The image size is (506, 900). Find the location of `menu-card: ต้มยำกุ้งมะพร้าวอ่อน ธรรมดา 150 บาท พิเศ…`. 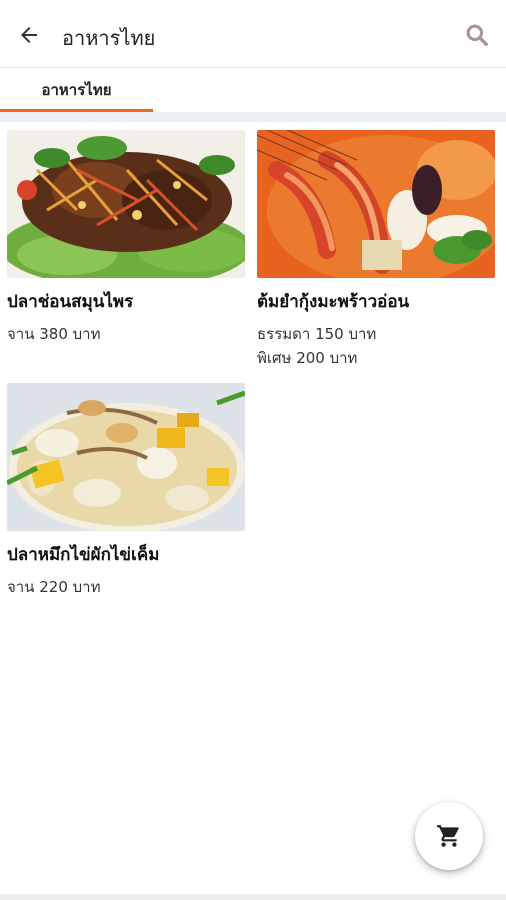

menu-card: ต้มยำกุ้งมะพร้าวอ่อน ธรรมดา 150 บาท พิเศ… is located at coordinates (376, 250).